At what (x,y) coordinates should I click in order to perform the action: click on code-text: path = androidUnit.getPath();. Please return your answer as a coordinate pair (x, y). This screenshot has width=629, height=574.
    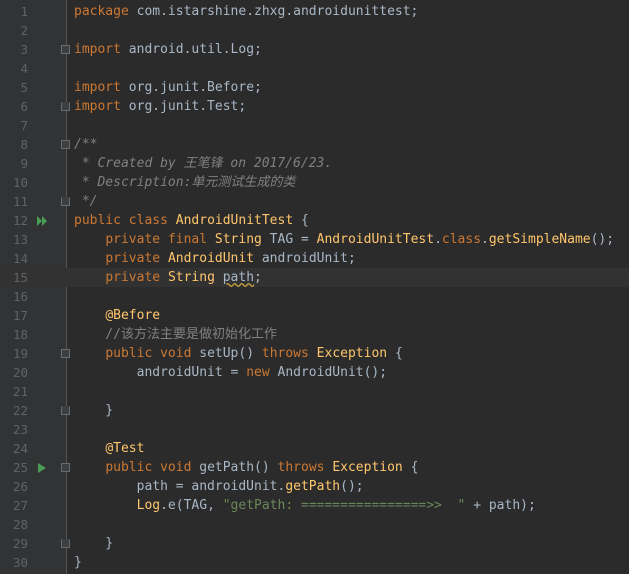
    Looking at the image, I should click on (219, 486).